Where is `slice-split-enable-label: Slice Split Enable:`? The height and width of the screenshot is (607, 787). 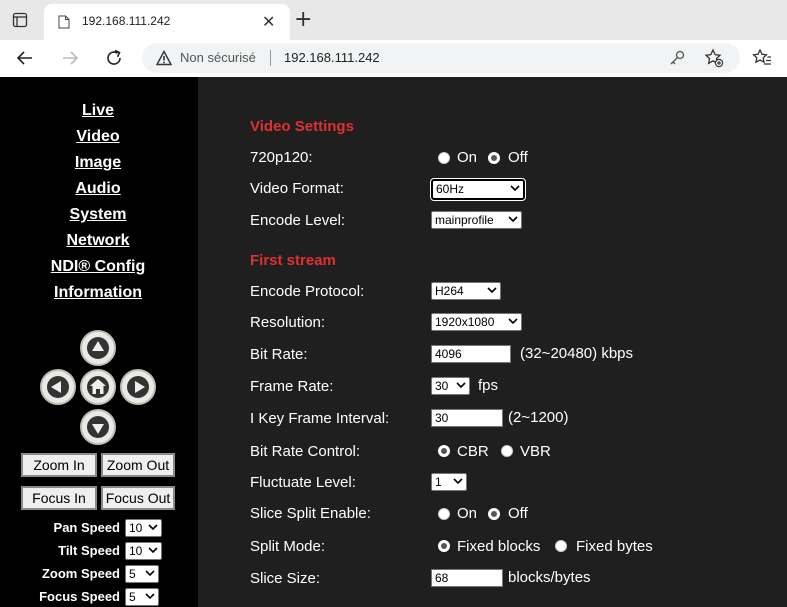
slice-split-enable-label: Slice Split Enable: is located at coordinates (310, 513).